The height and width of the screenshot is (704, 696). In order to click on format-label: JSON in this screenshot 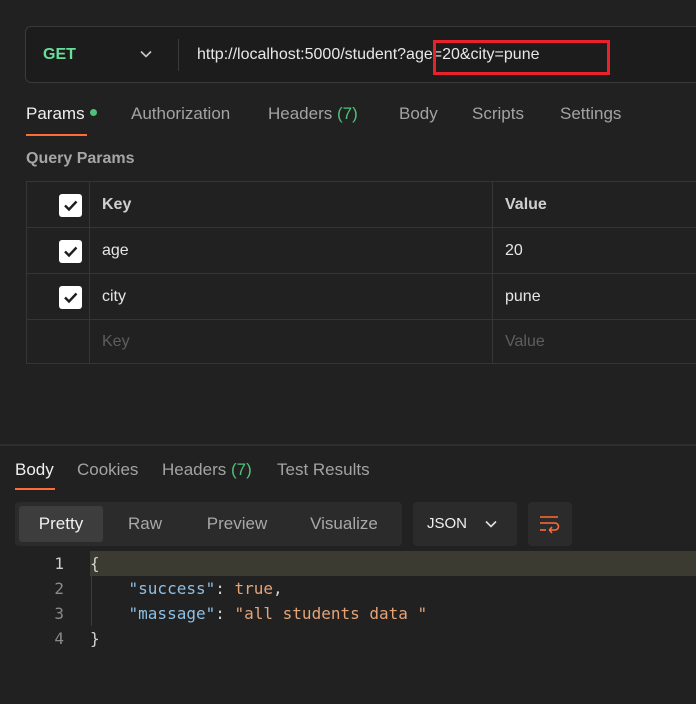, I will do `click(447, 523)`.